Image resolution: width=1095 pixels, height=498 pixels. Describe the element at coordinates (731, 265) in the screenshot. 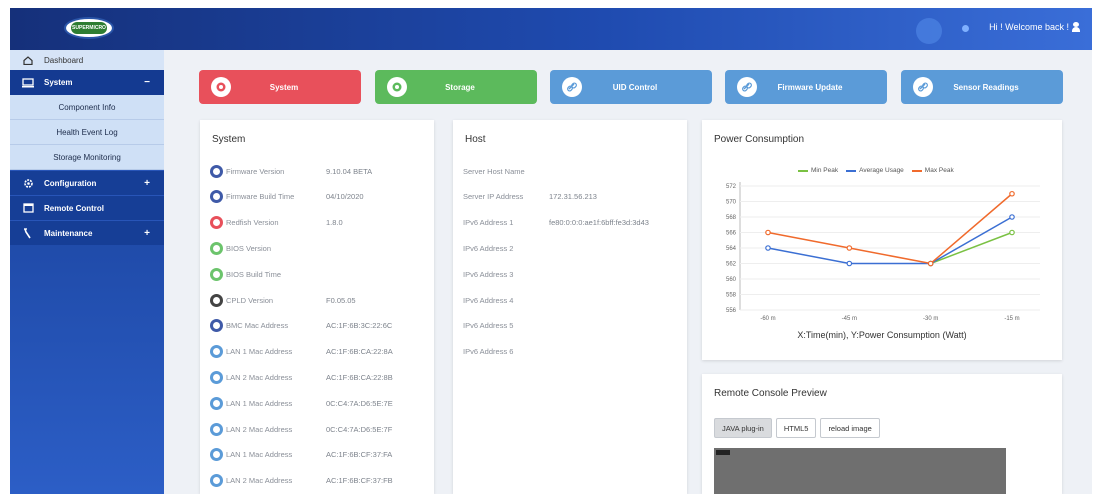

I see `y-tick-label: 562` at that location.